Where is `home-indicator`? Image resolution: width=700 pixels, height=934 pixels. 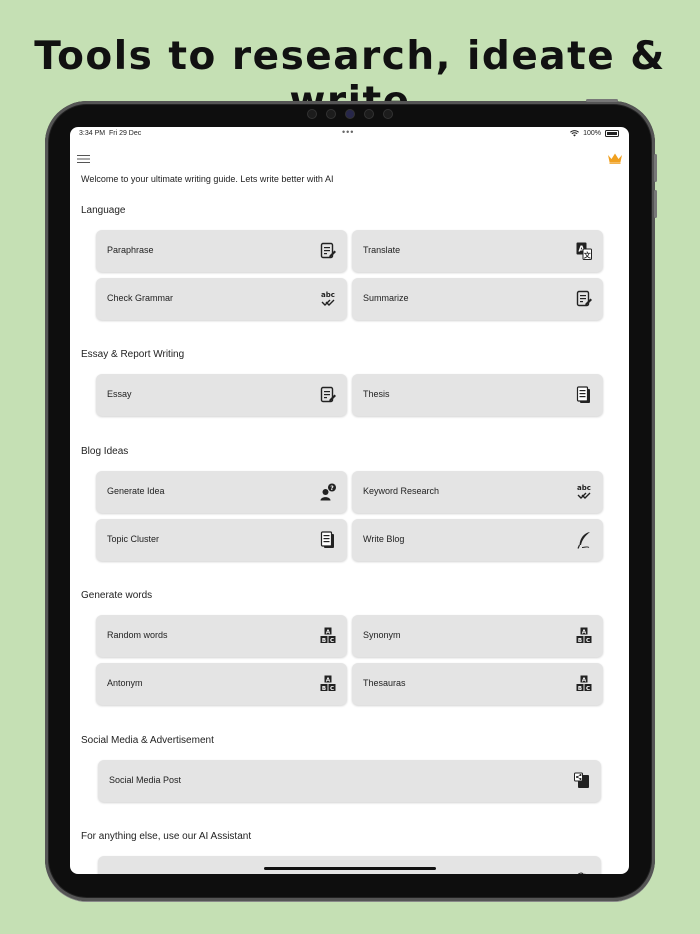 home-indicator is located at coordinates (350, 868).